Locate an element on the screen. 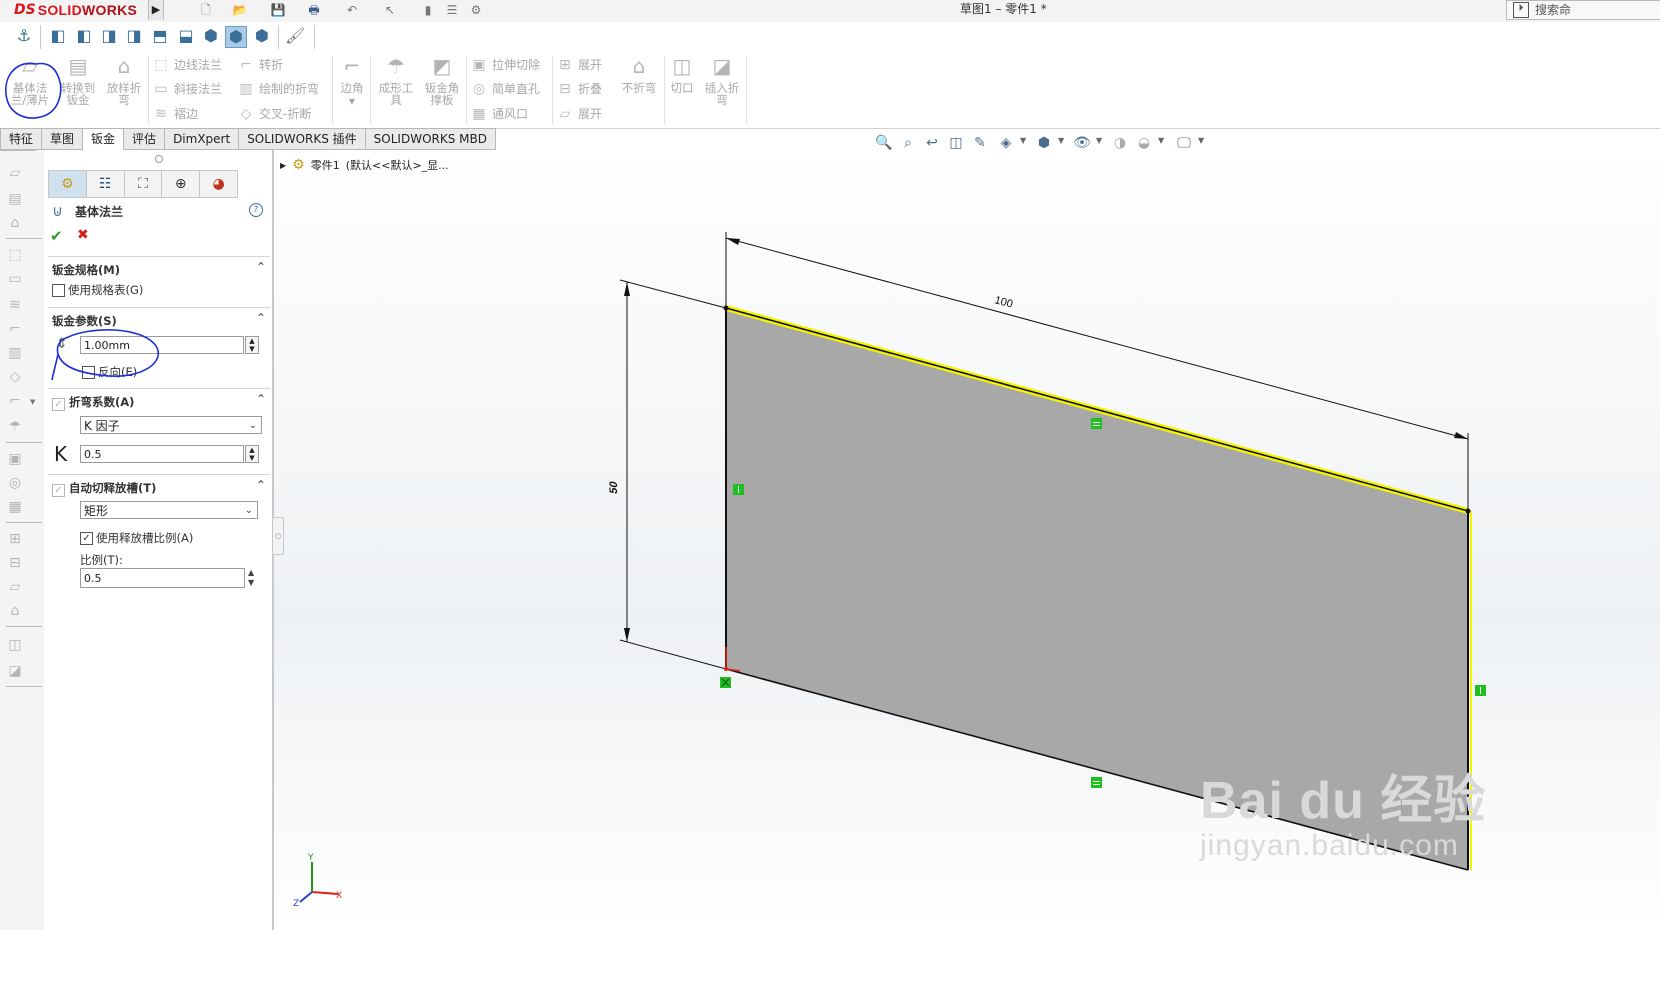 The width and height of the screenshot is (1660, 981). auto-relief-toggle: ✓ is located at coordinates (60, 489).